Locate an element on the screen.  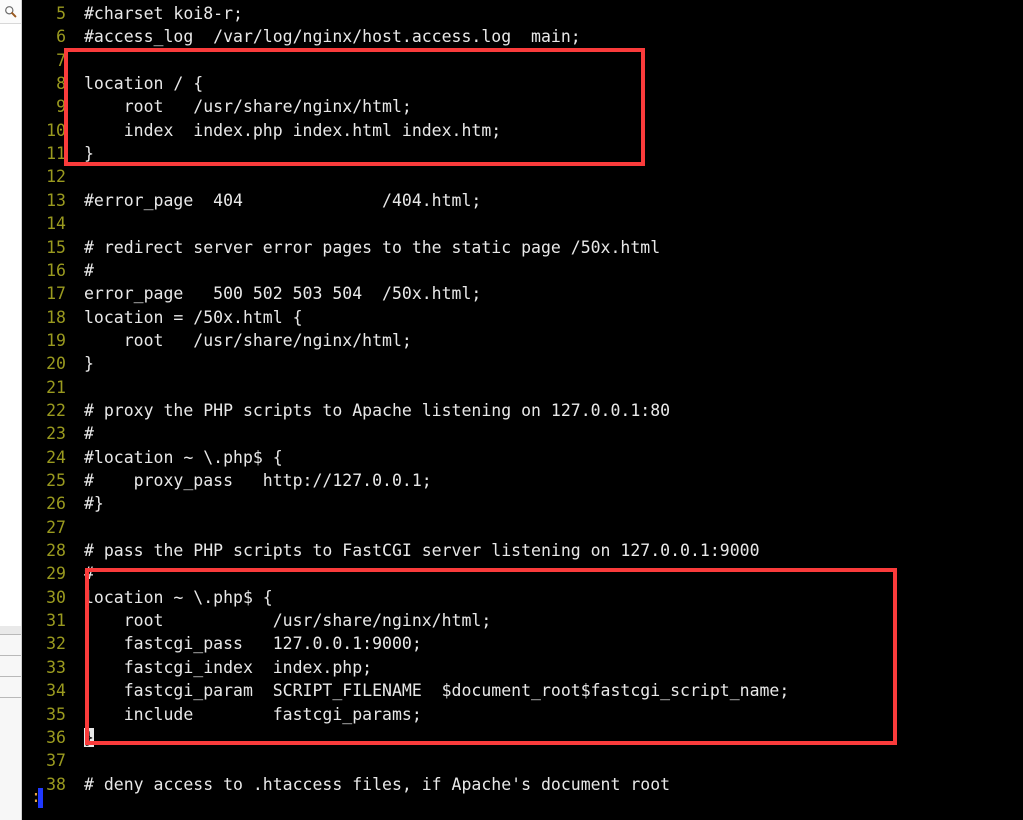
line-number: 26 is located at coordinates (56, 504).